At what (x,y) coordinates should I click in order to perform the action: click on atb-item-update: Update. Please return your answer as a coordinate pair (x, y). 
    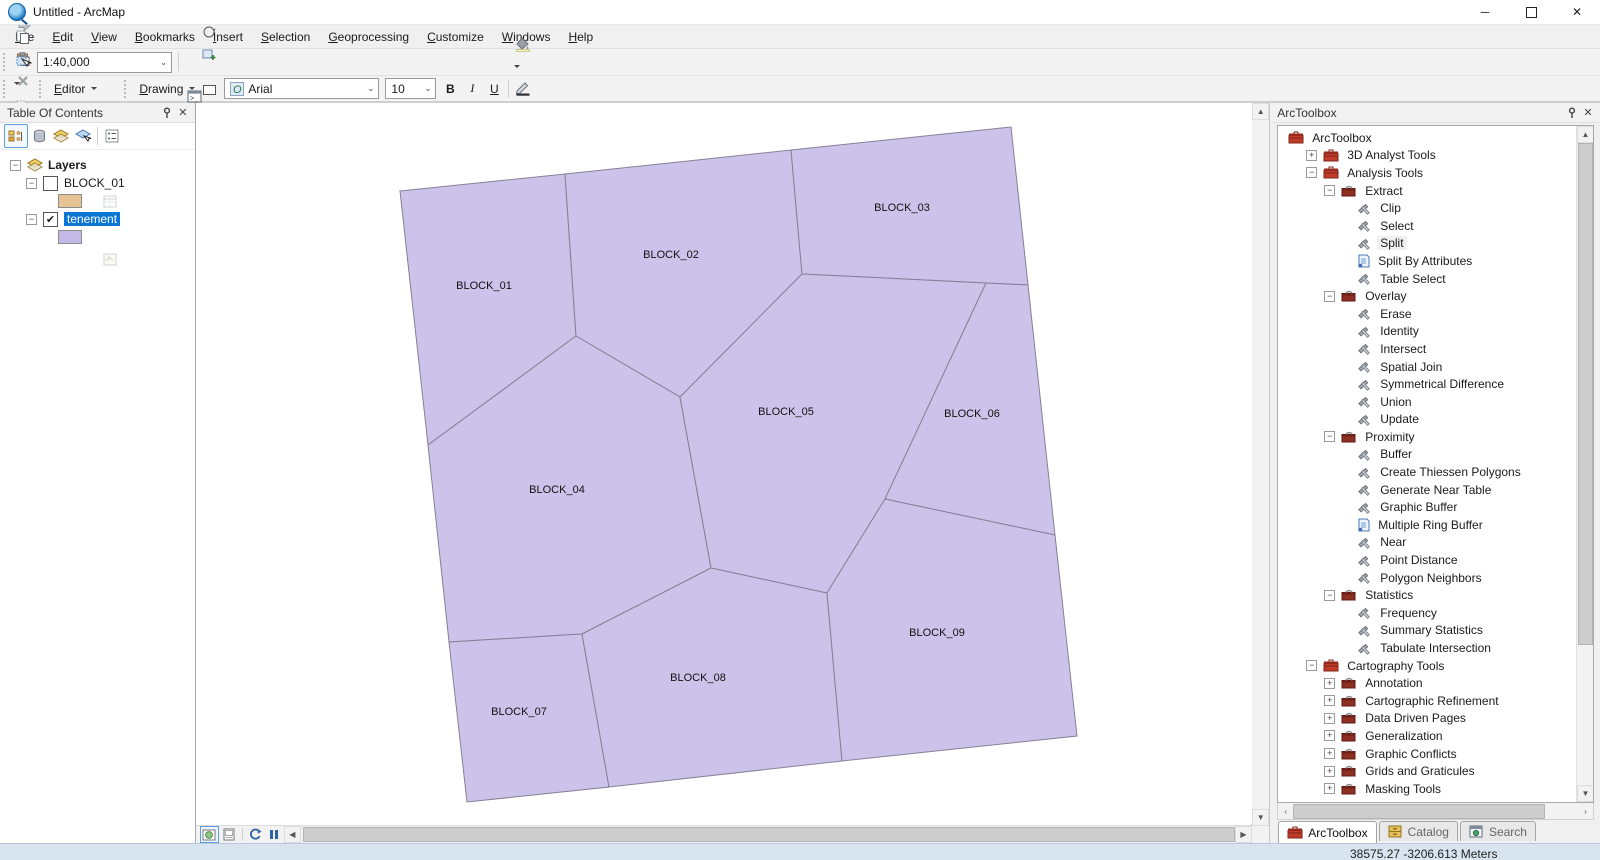
    Looking at the image, I should click on (1427, 420).